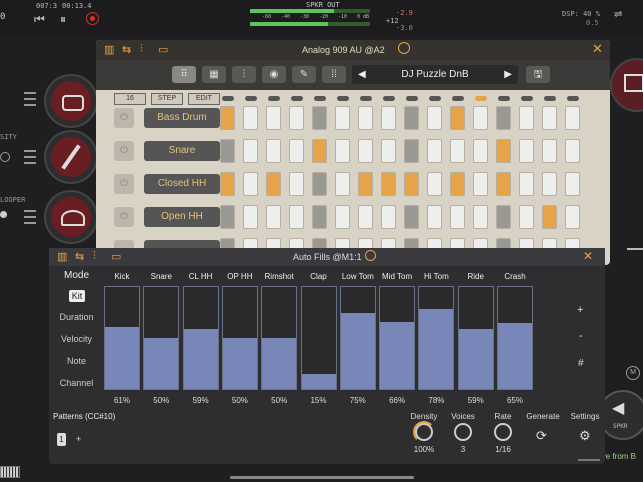 This screenshot has height=482, width=643. What do you see at coordinates (585, 436) in the screenshot?
I see `gear-icon: ⚙` at bounding box center [585, 436].